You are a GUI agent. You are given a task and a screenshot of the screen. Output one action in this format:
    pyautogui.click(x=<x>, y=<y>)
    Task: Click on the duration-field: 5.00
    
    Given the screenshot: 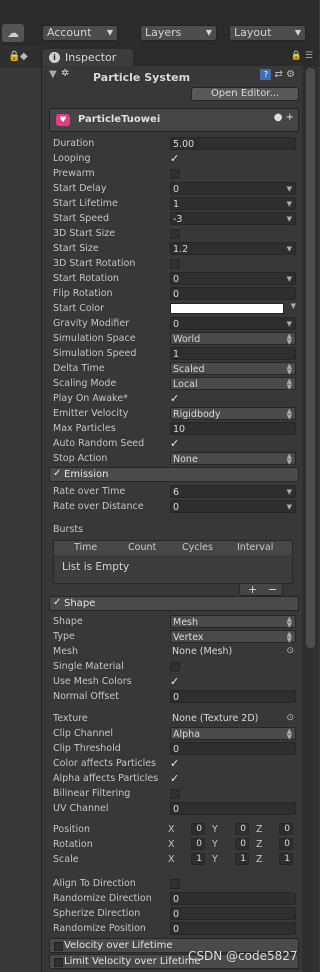 What is the action you would take?
    pyautogui.click(x=233, y=143)
    